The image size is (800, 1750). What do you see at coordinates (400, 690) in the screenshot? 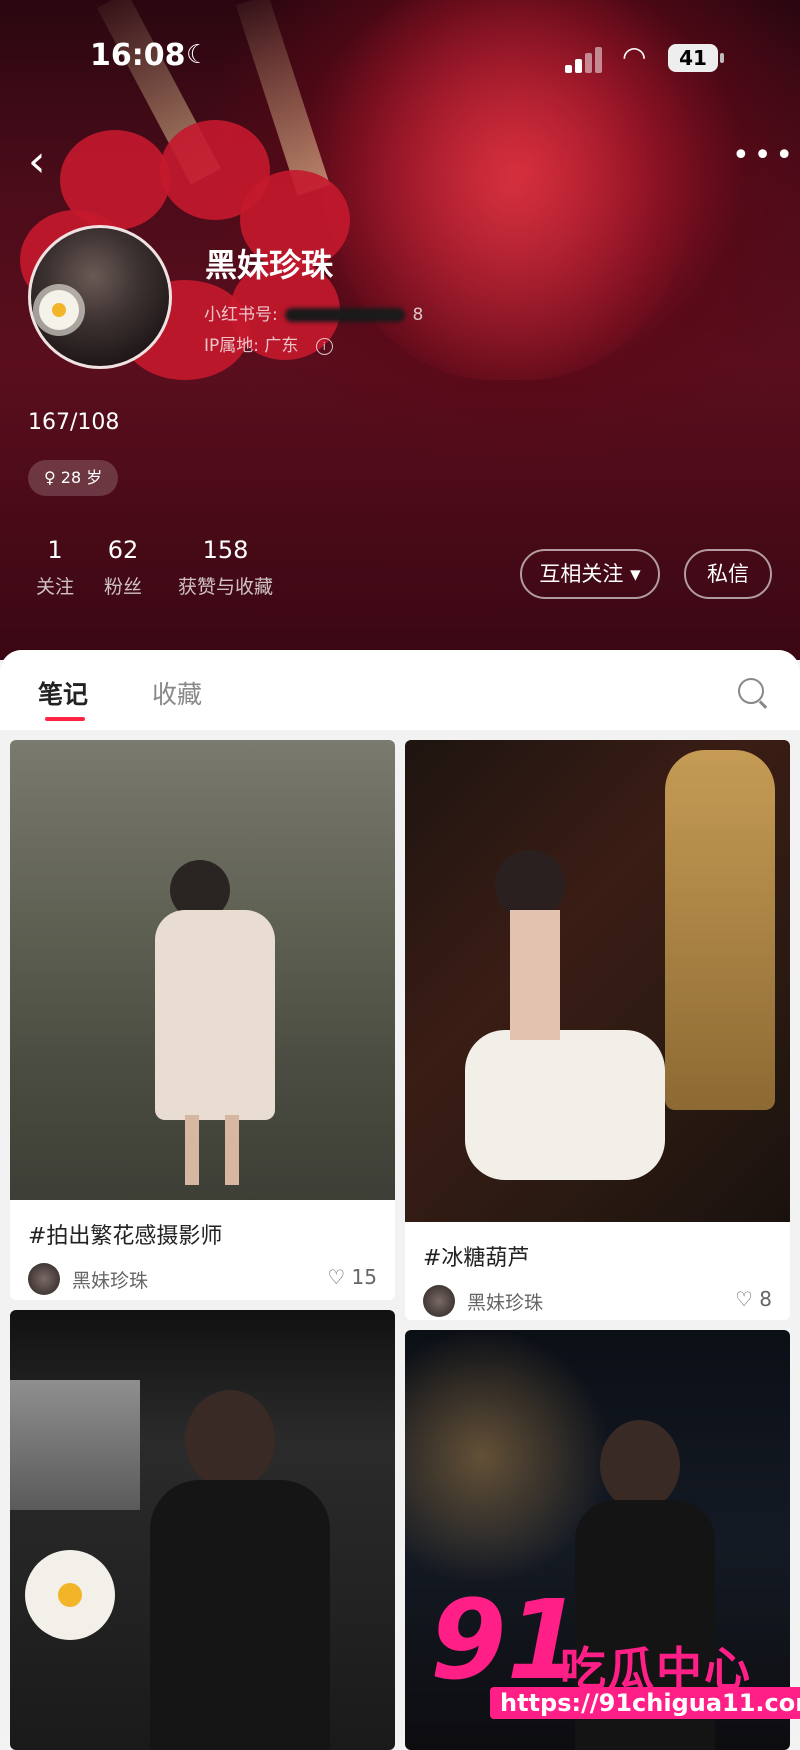
I see `tab-bar: 笔记 收藏` at bounding box center [400, 690].